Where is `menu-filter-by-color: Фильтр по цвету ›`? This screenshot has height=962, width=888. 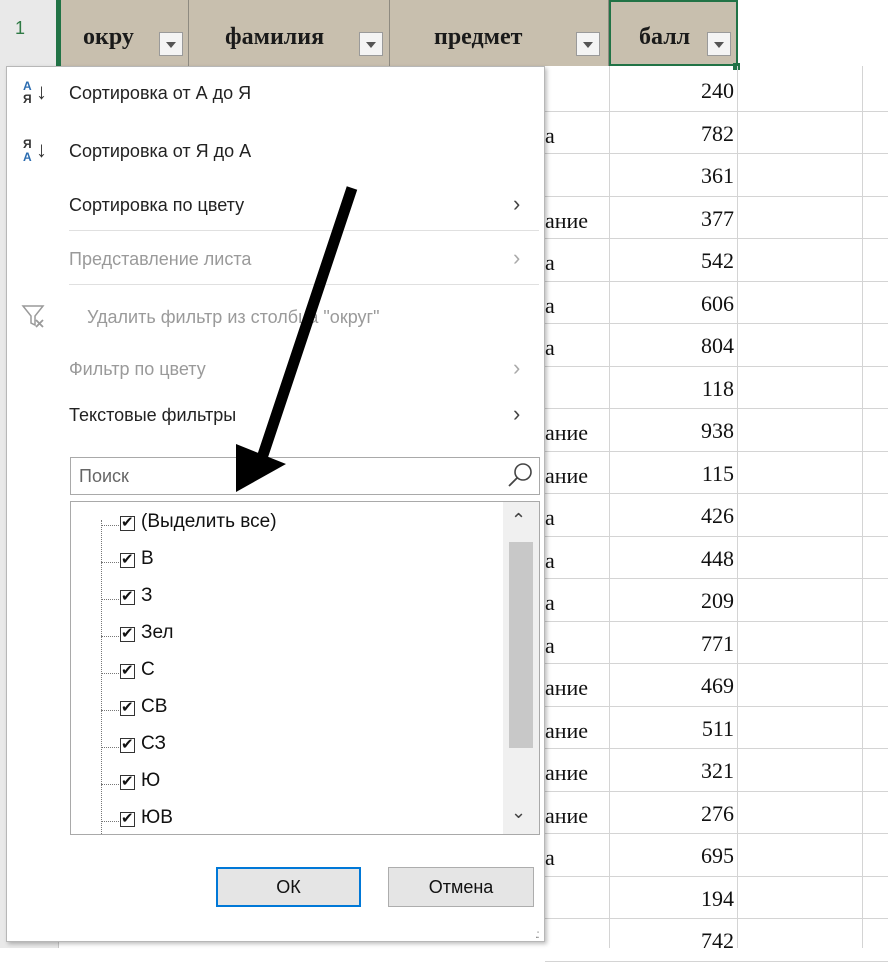 menu-filter-by-color: Фильтр по цвету › is located at coordinates (275, 369).